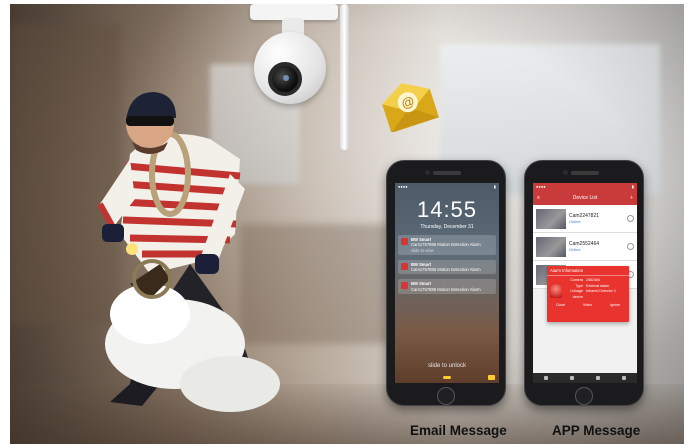  I want to click on app-header: ≡ Device List +, so click(585, 198).